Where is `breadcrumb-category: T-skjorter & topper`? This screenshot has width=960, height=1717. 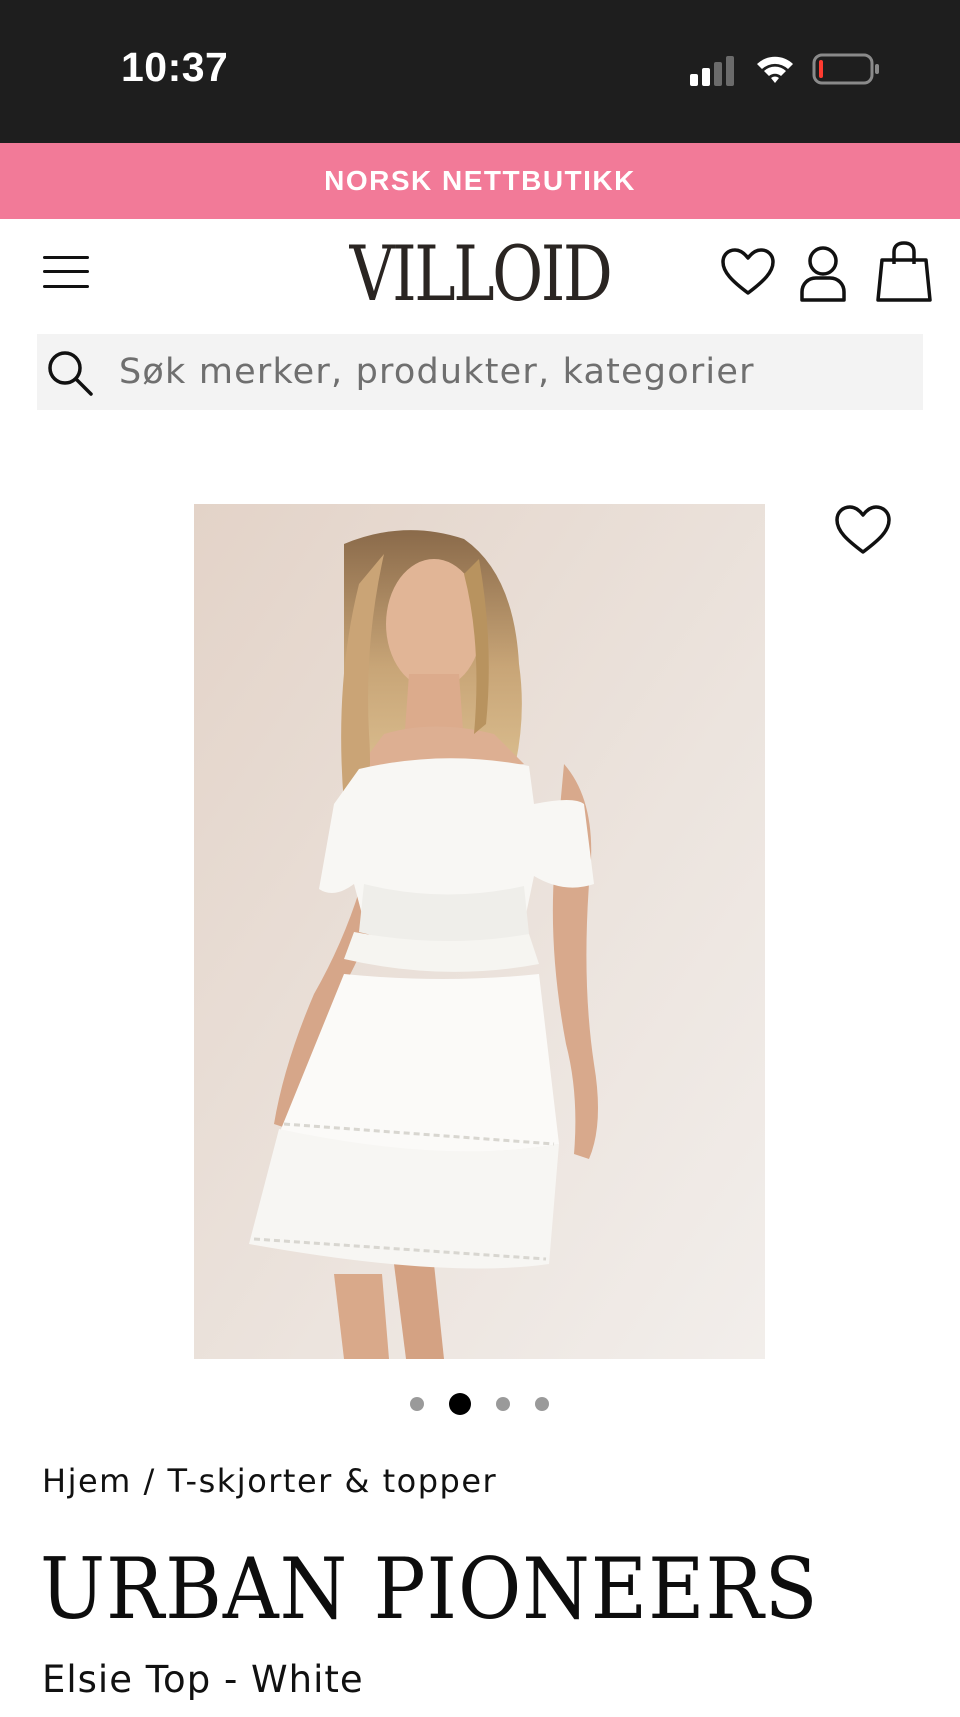 breadcrumb-category: T-skjorter & topper is located at coordinates (332, 1481).